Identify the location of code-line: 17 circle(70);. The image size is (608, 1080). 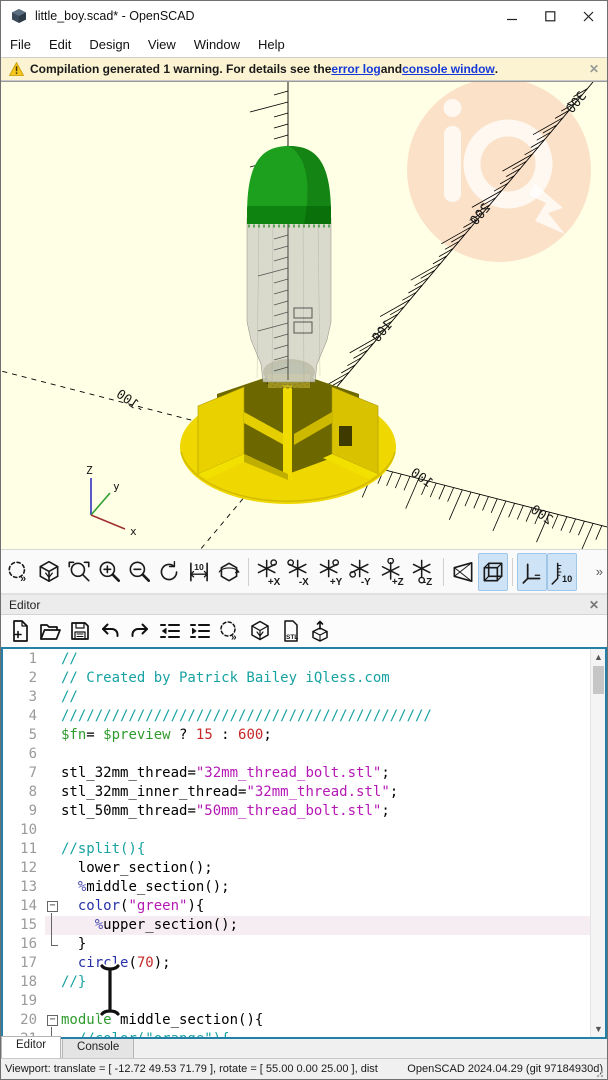
(296, 963).